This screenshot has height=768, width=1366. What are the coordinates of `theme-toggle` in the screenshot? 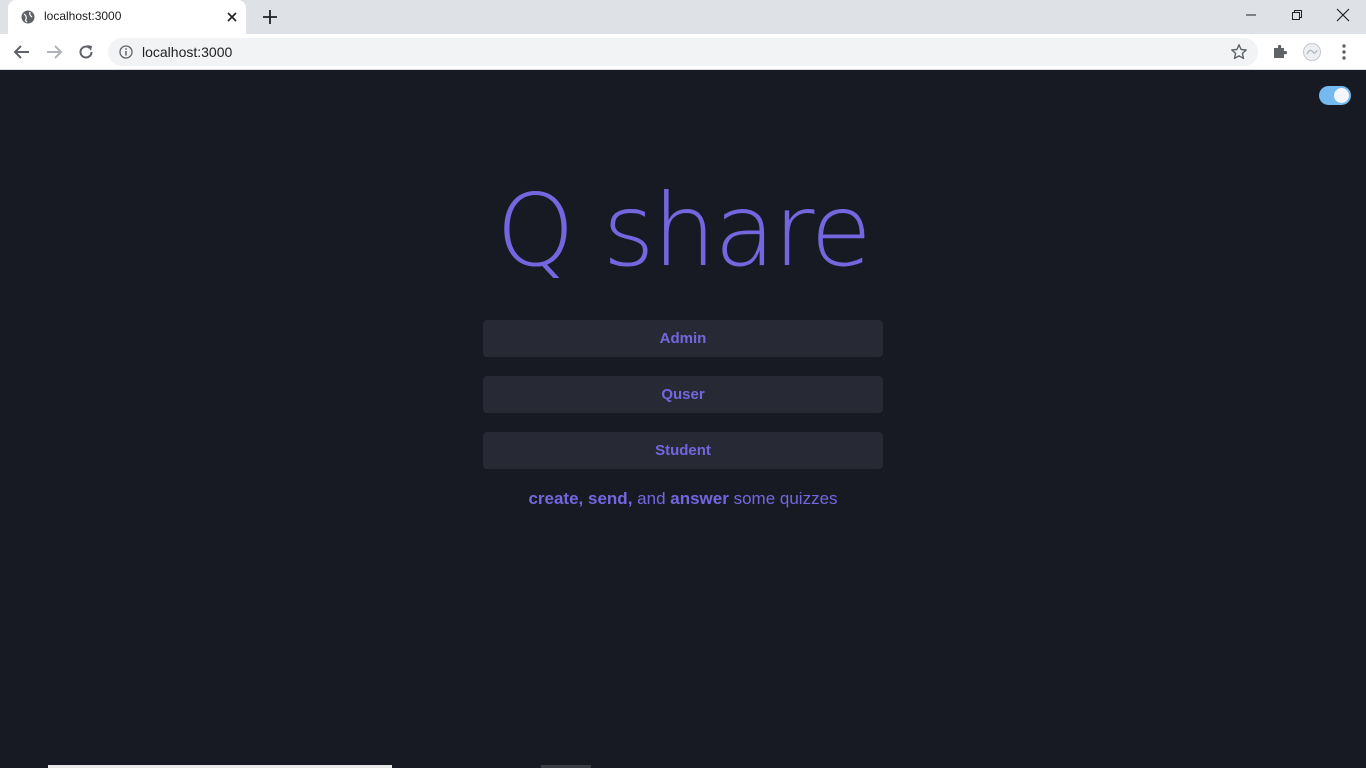 It's located at (1335, 95).